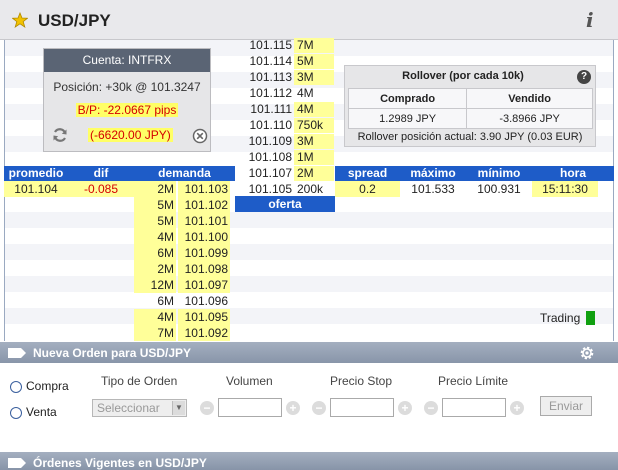 This screenshot has width=618, height=470. Describe the element at coordinates (407, 118) in the screenshot. I see `rollover-bought-value: 1.2989 JPY` at that location.